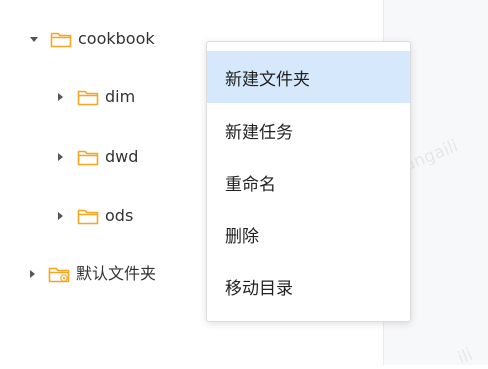 This screenshot has width=488, height=369. Describe the element at coordinates (34, 39) in the screenshot. I see `collapse-arrow-icon` at that location.